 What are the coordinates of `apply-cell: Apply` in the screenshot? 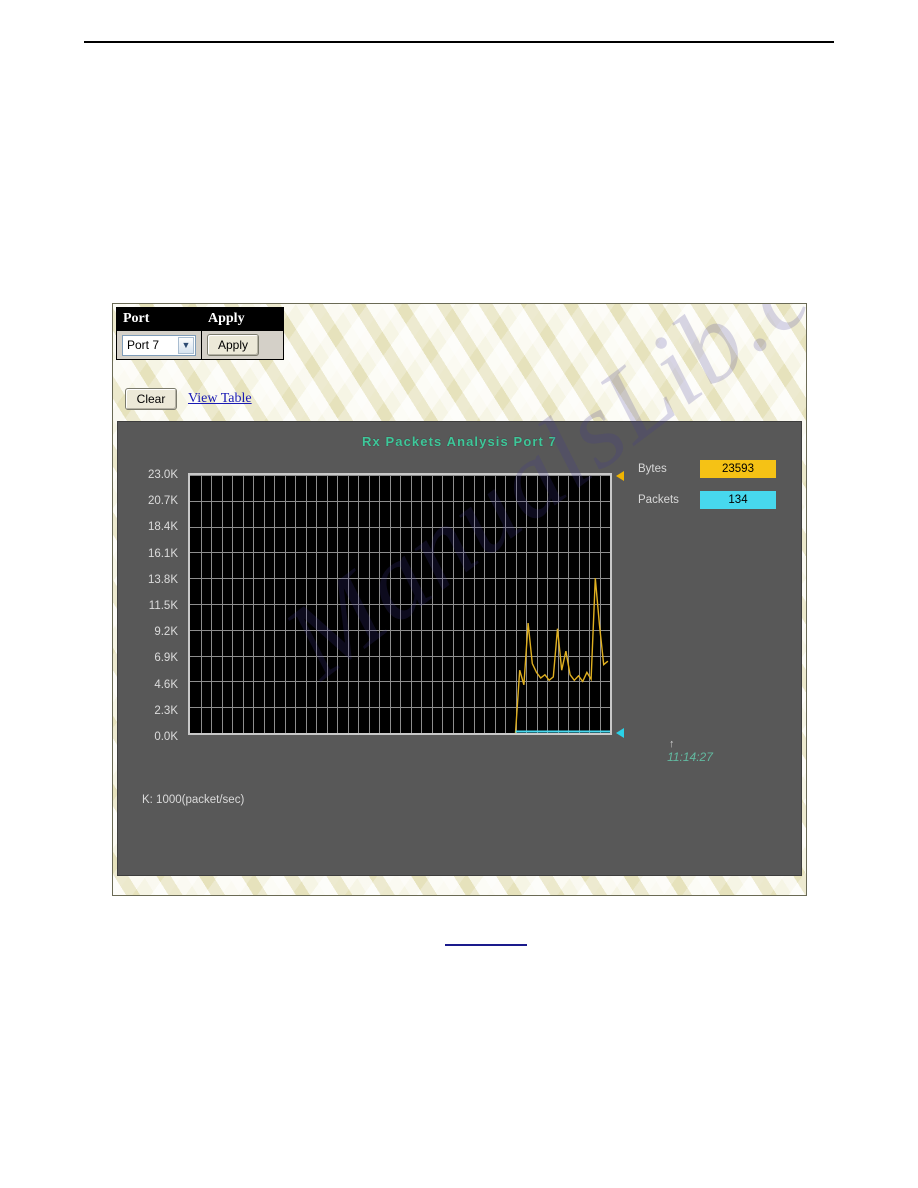 It's located at (242, 345).